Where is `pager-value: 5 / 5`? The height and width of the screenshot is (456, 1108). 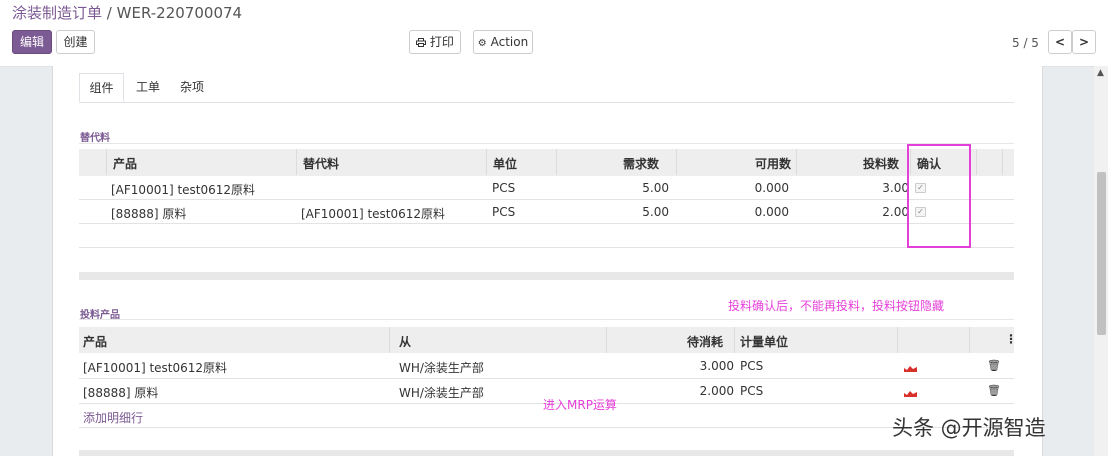
pager-value: 5 / 5 is located at coordinates (1025, 43).